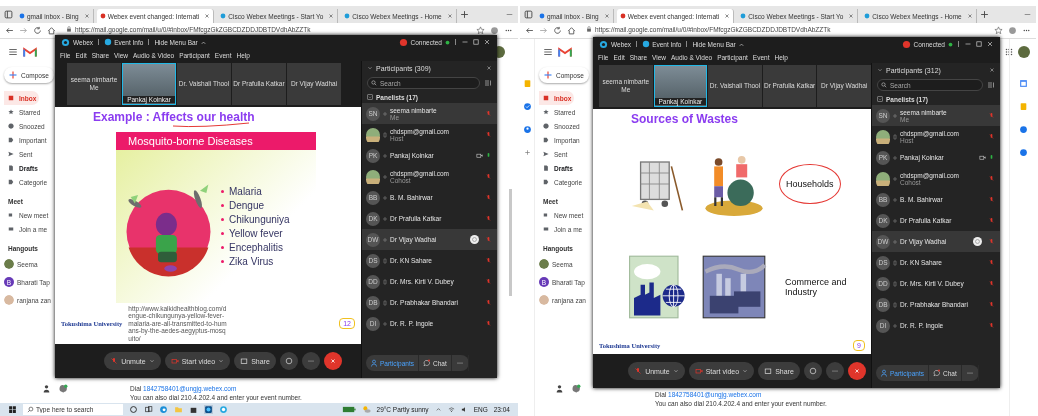  I want to click on bag-icon, so click(193, 409).